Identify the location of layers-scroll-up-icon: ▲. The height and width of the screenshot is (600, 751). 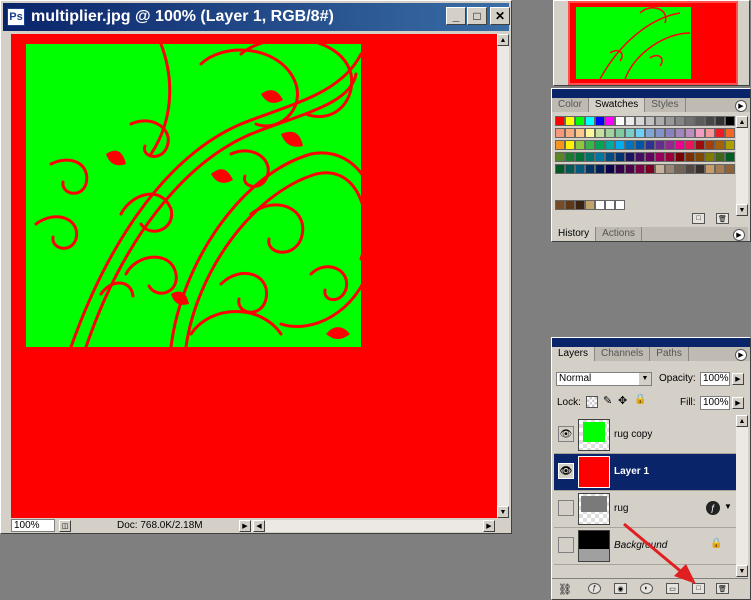
(742, 421).